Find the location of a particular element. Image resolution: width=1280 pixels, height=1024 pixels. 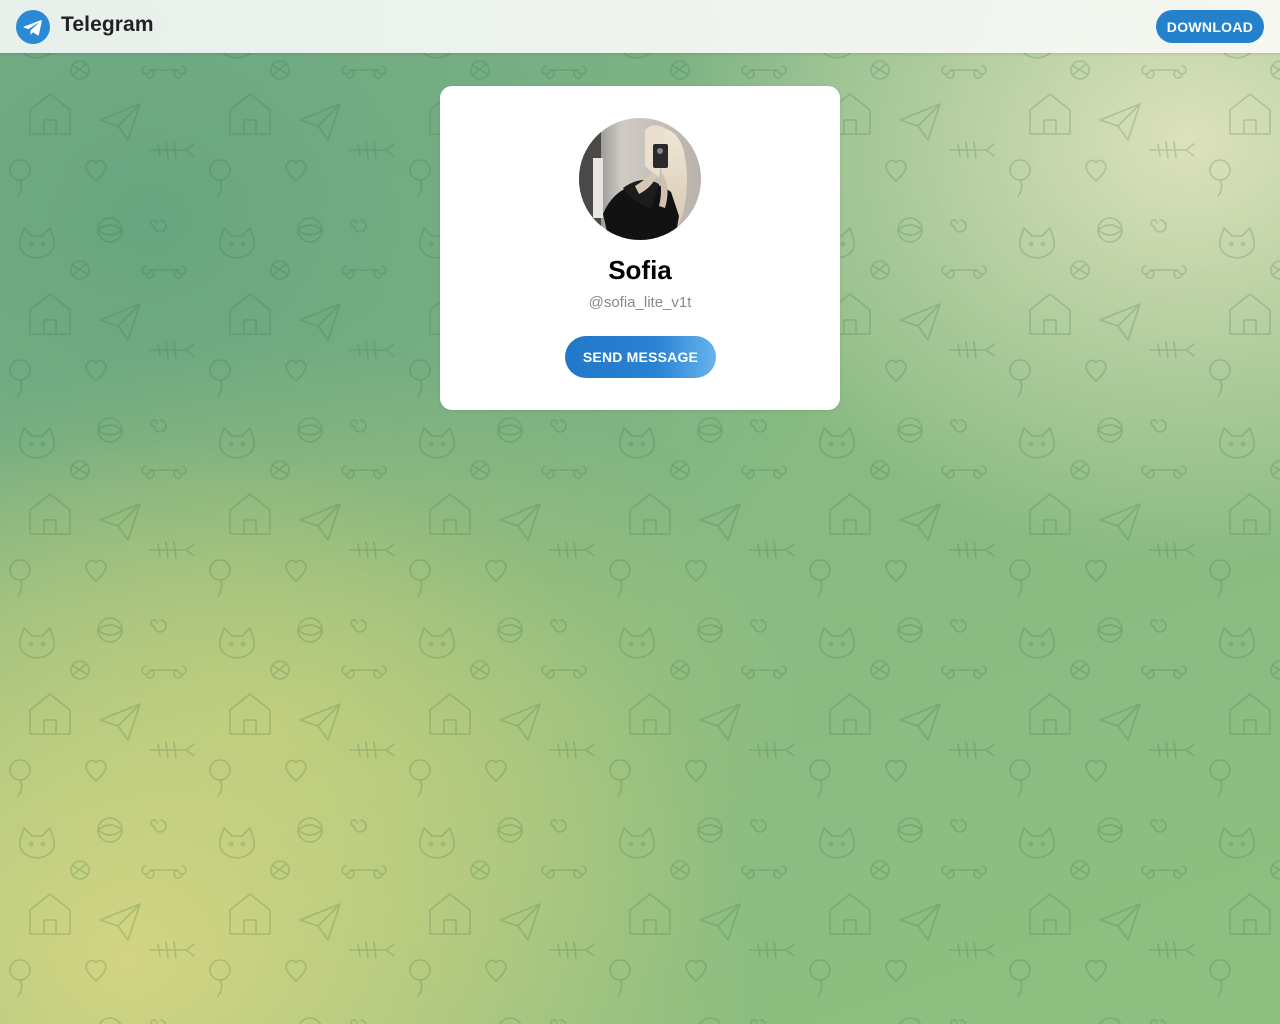

profile-name: Sofia is located at coordinates (640, 270).